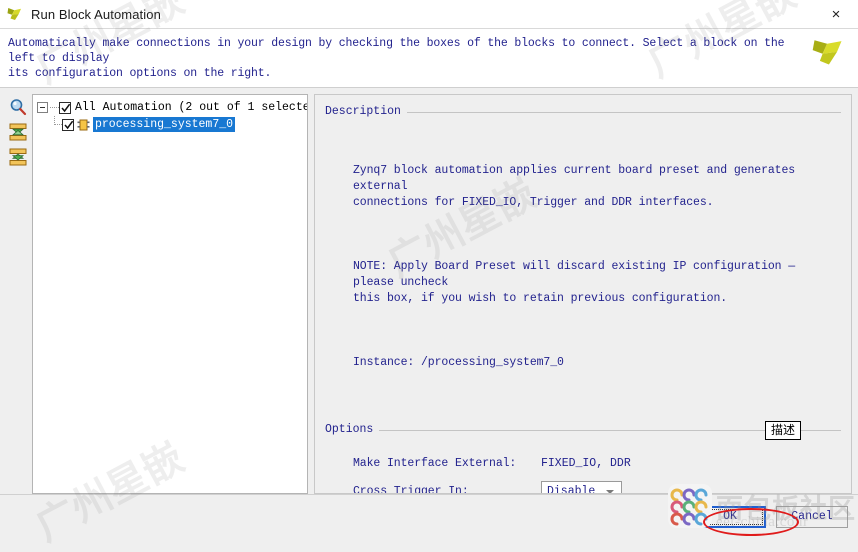  What do you see at coordinates (429, 14) in the screenshot?
I see `title-bar: Run Block Automation ×` at bounding box center [429, 14].